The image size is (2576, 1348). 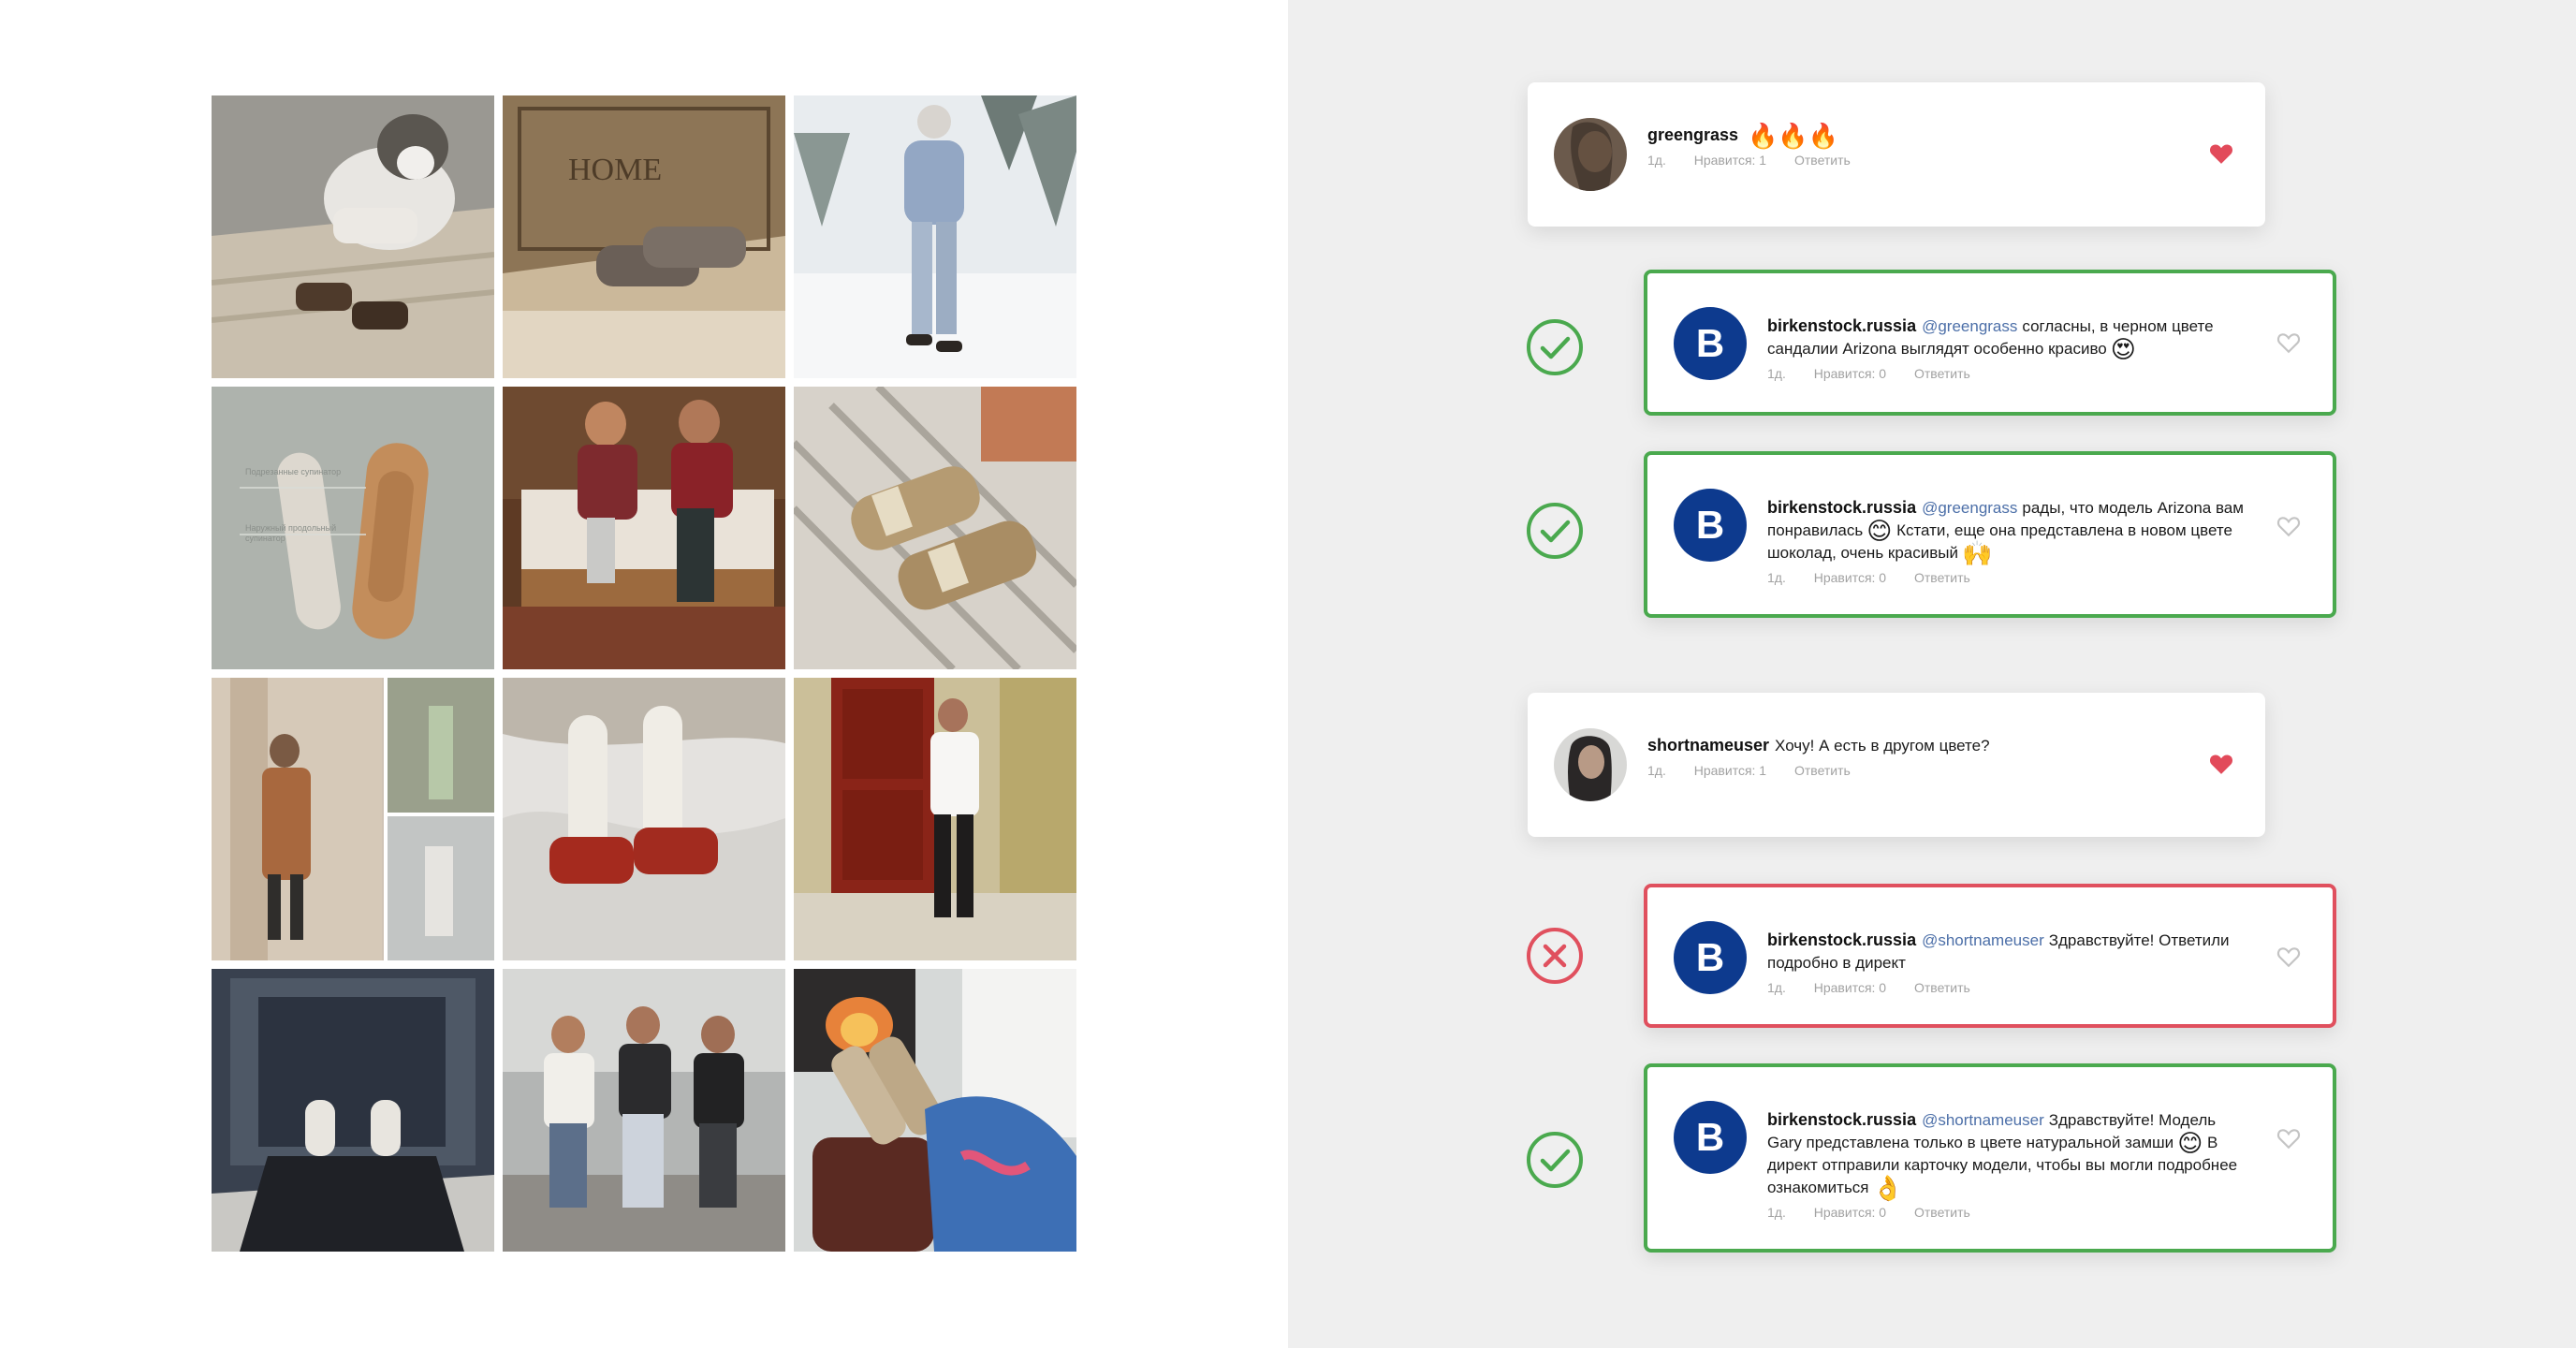 I want to click on comment-text: greengrass 🔥🔥🔥, so click(x=1914, y=136).